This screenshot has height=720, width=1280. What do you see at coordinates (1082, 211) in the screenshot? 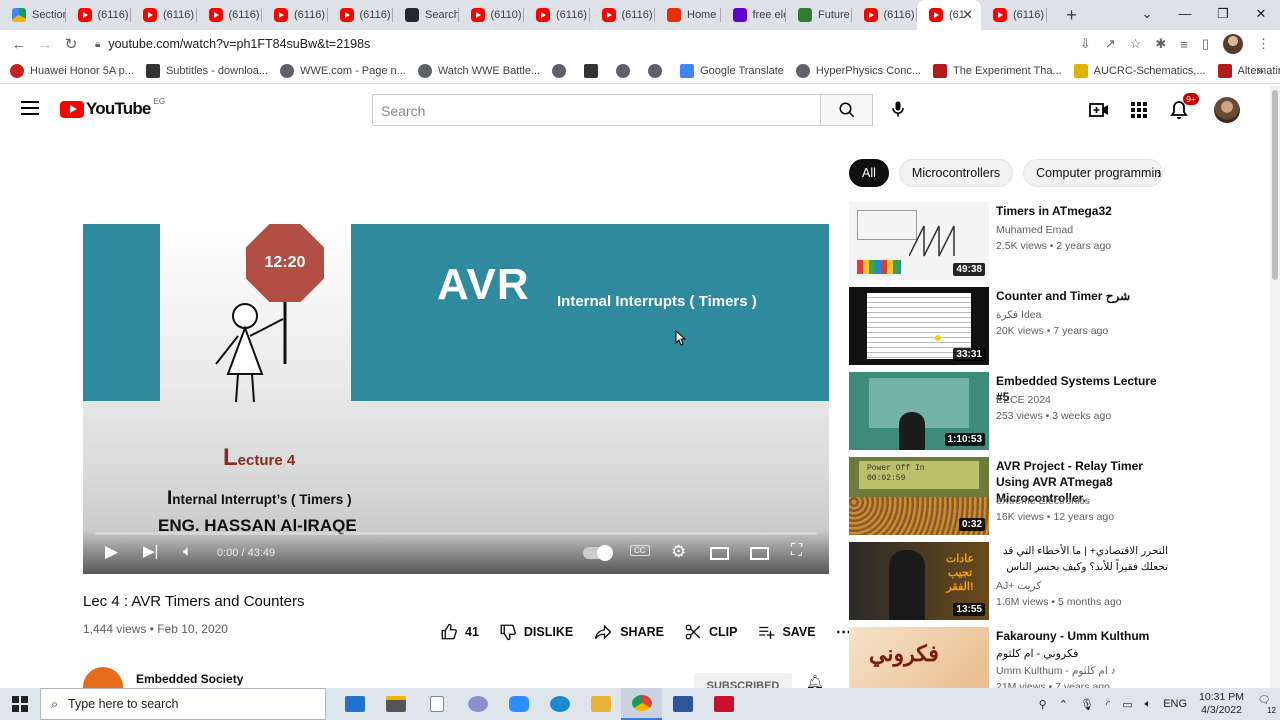
I see `recommendation-title: Timers in ATmega32` at bounding box center [1082, 211].